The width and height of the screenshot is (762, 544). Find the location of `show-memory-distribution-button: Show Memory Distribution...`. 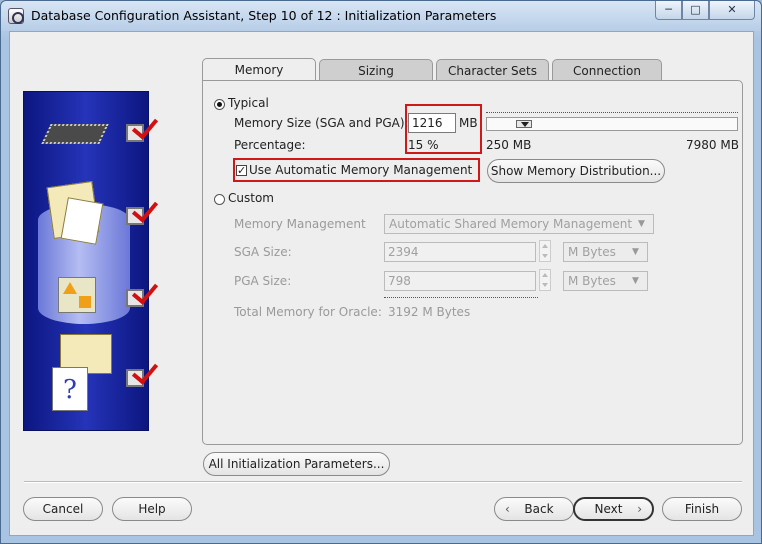

show-memory-distribution-button: Show Memory Distribution... is located at coordinates (576, 171).